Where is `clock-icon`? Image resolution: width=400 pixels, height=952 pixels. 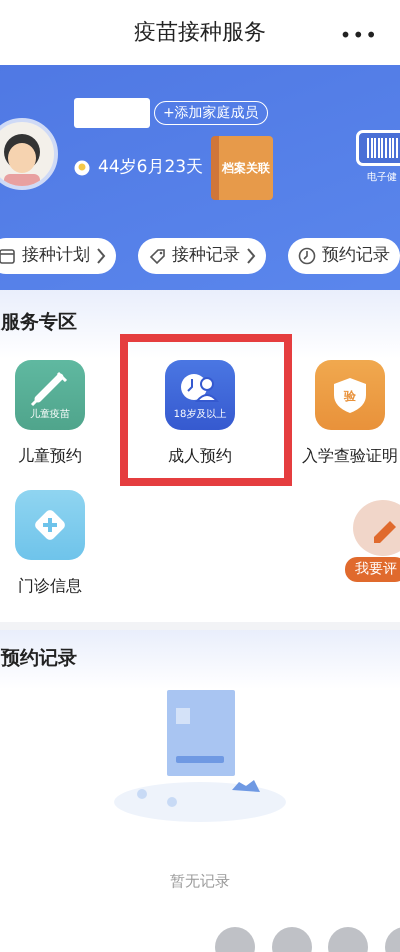
clock-icon is located at coordinates (307, 256).